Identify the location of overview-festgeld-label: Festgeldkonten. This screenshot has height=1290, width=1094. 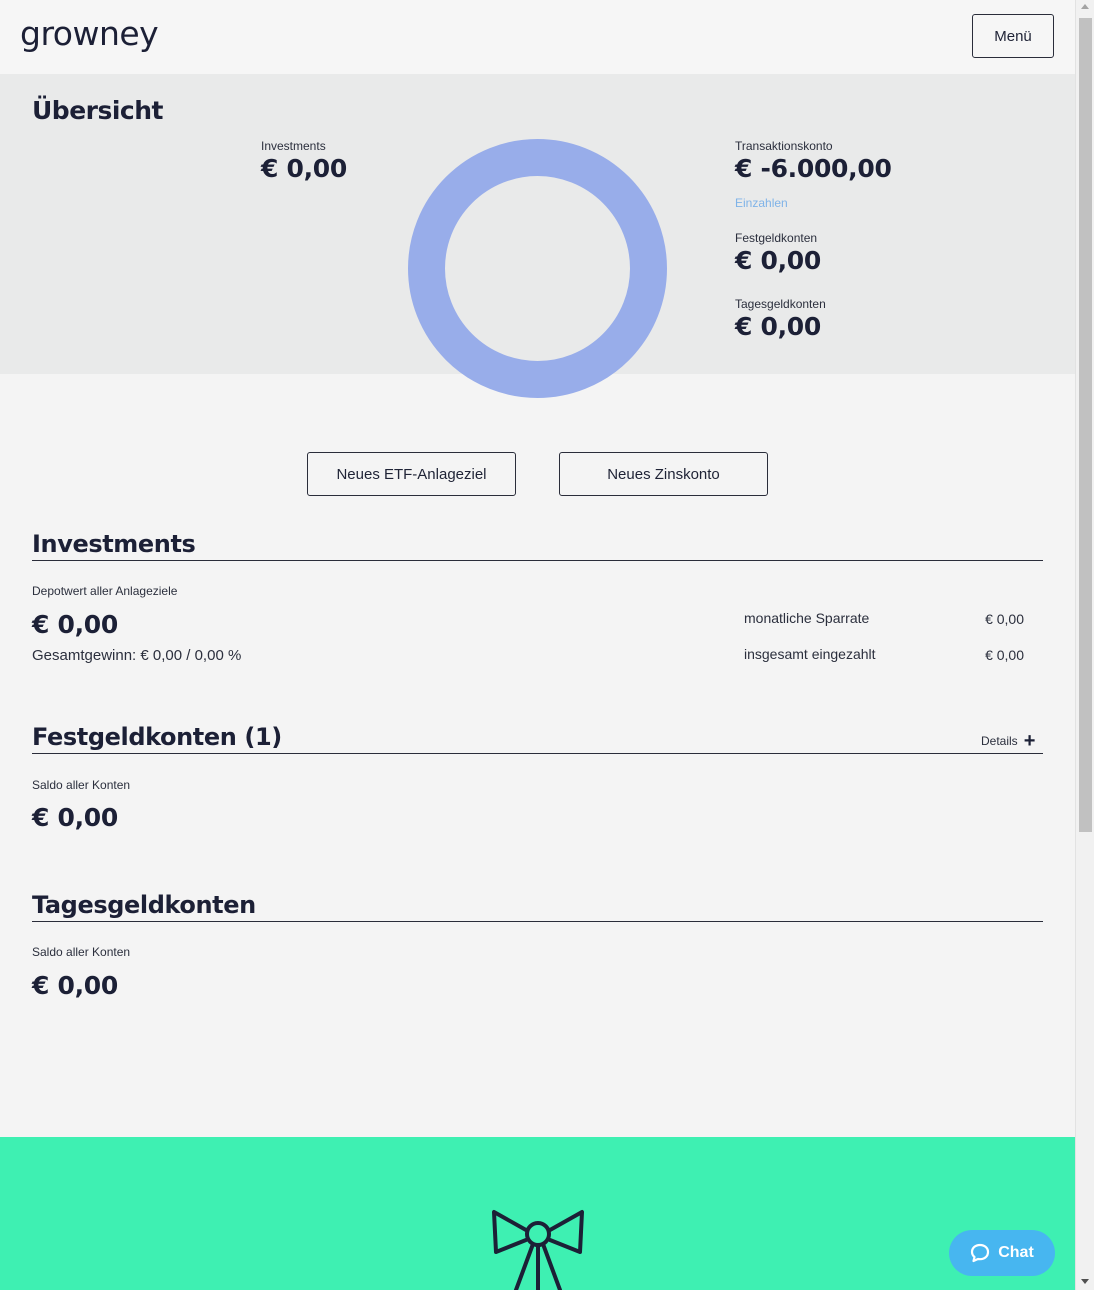
(776, 238).